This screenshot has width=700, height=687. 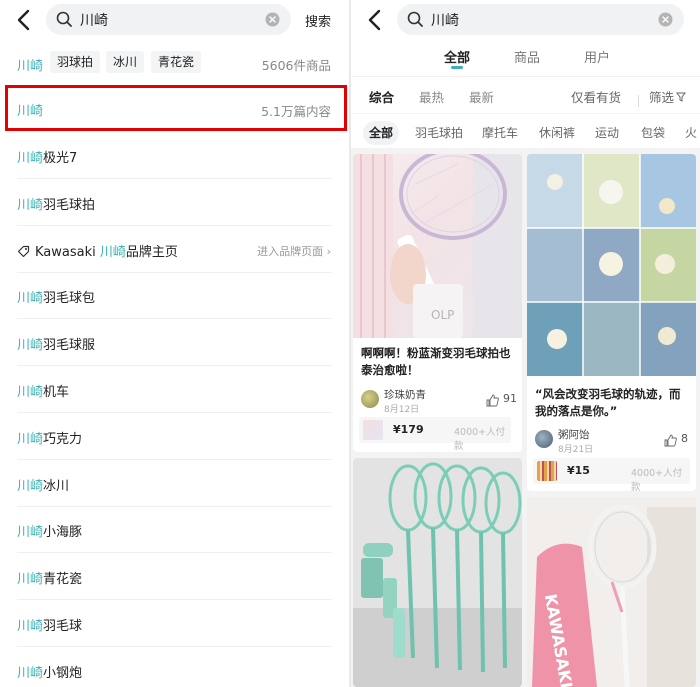 What do you see at coordinates (49, 437) in the screenshot?
I see `suggestion-text: 川崎巧克力` at bounding box center [49, 437].